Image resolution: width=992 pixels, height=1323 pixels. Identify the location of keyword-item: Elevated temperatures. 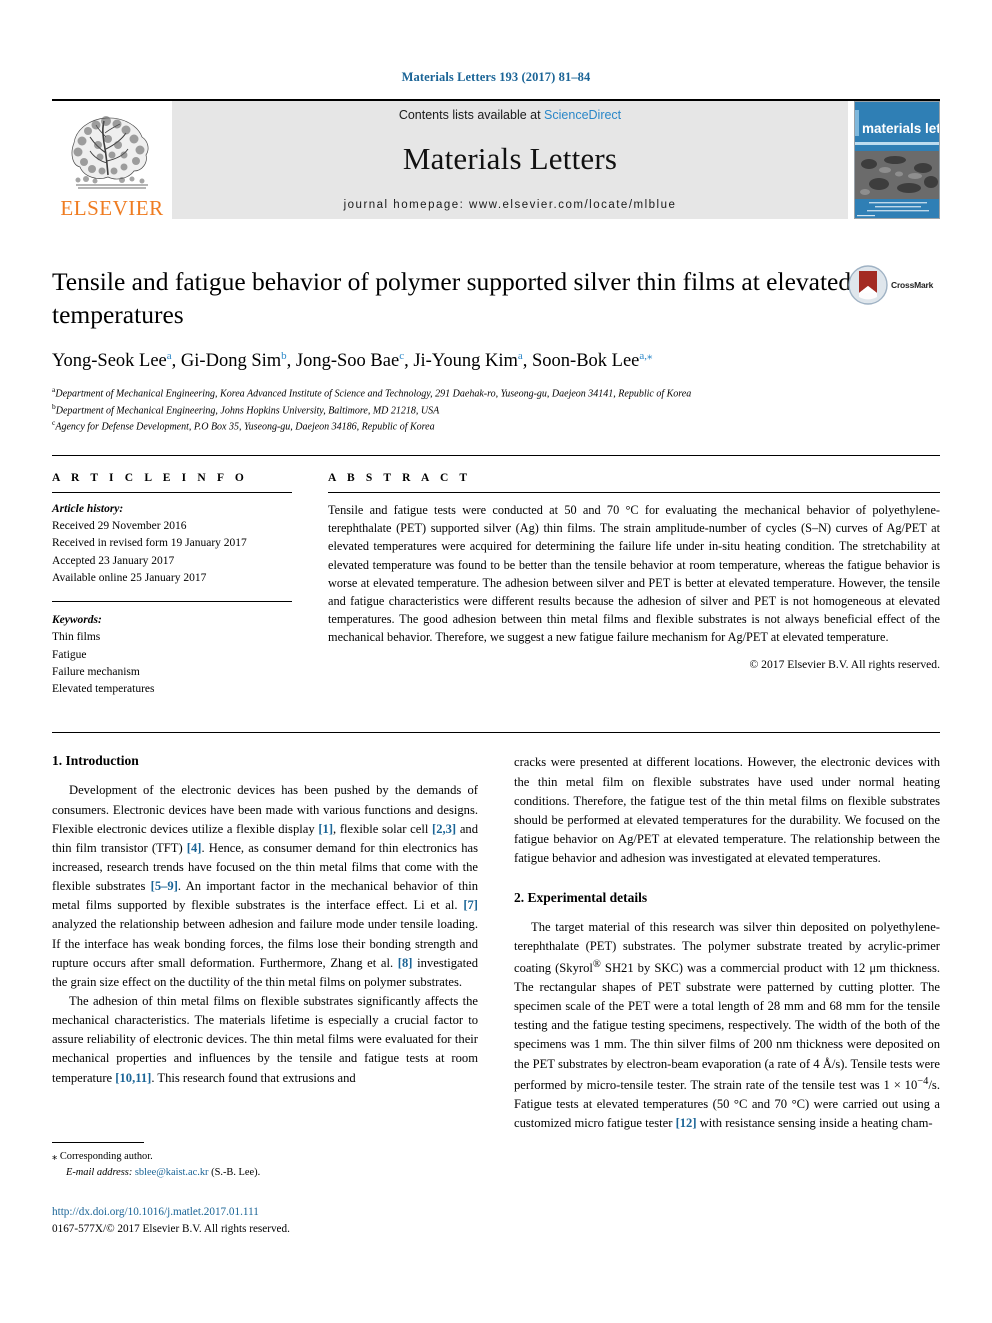
(103, 689).